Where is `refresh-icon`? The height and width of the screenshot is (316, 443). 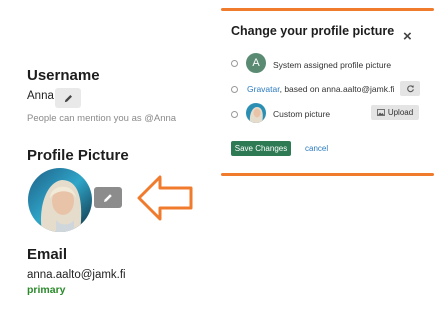 refresh-icon is located at coordinates (410, 89).